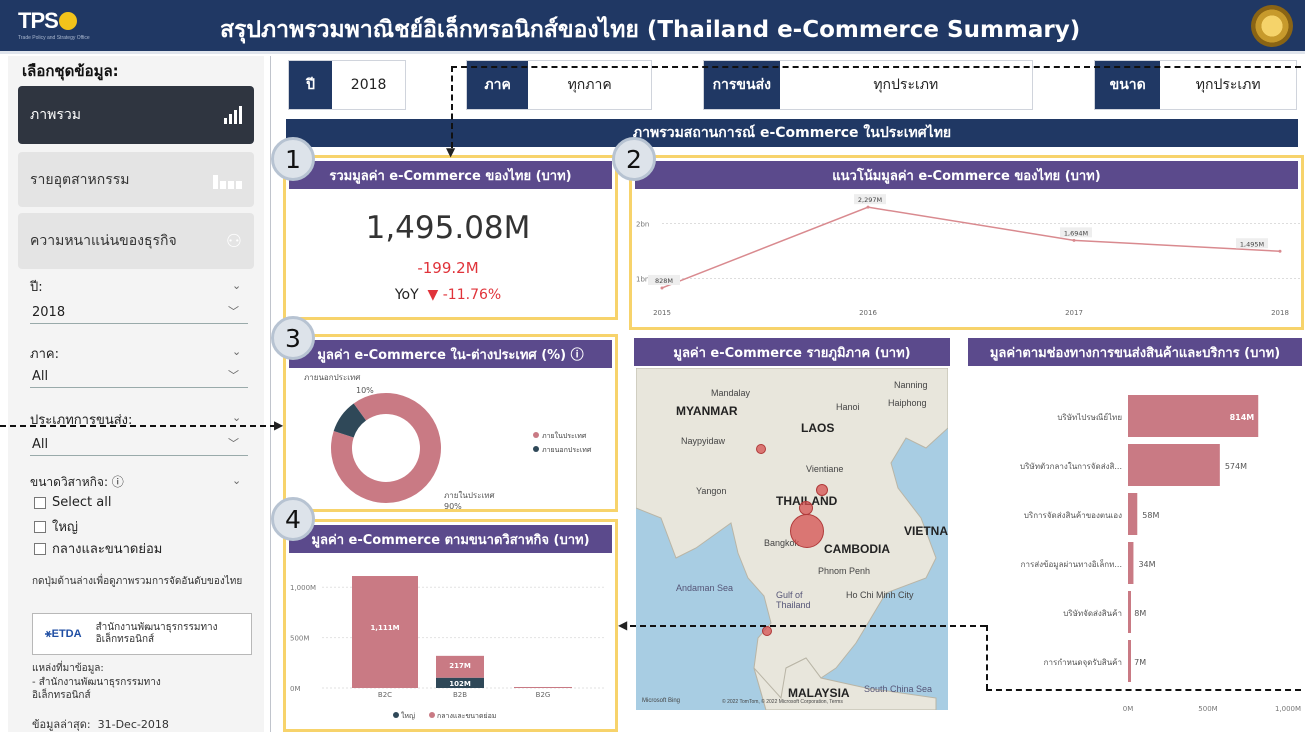 This screenshot has width=1305, height=732. What do you see at coordinates (139, 313) in the screenshot?
I see `year-filter-select: 2018` at bounding box center [139, 313].